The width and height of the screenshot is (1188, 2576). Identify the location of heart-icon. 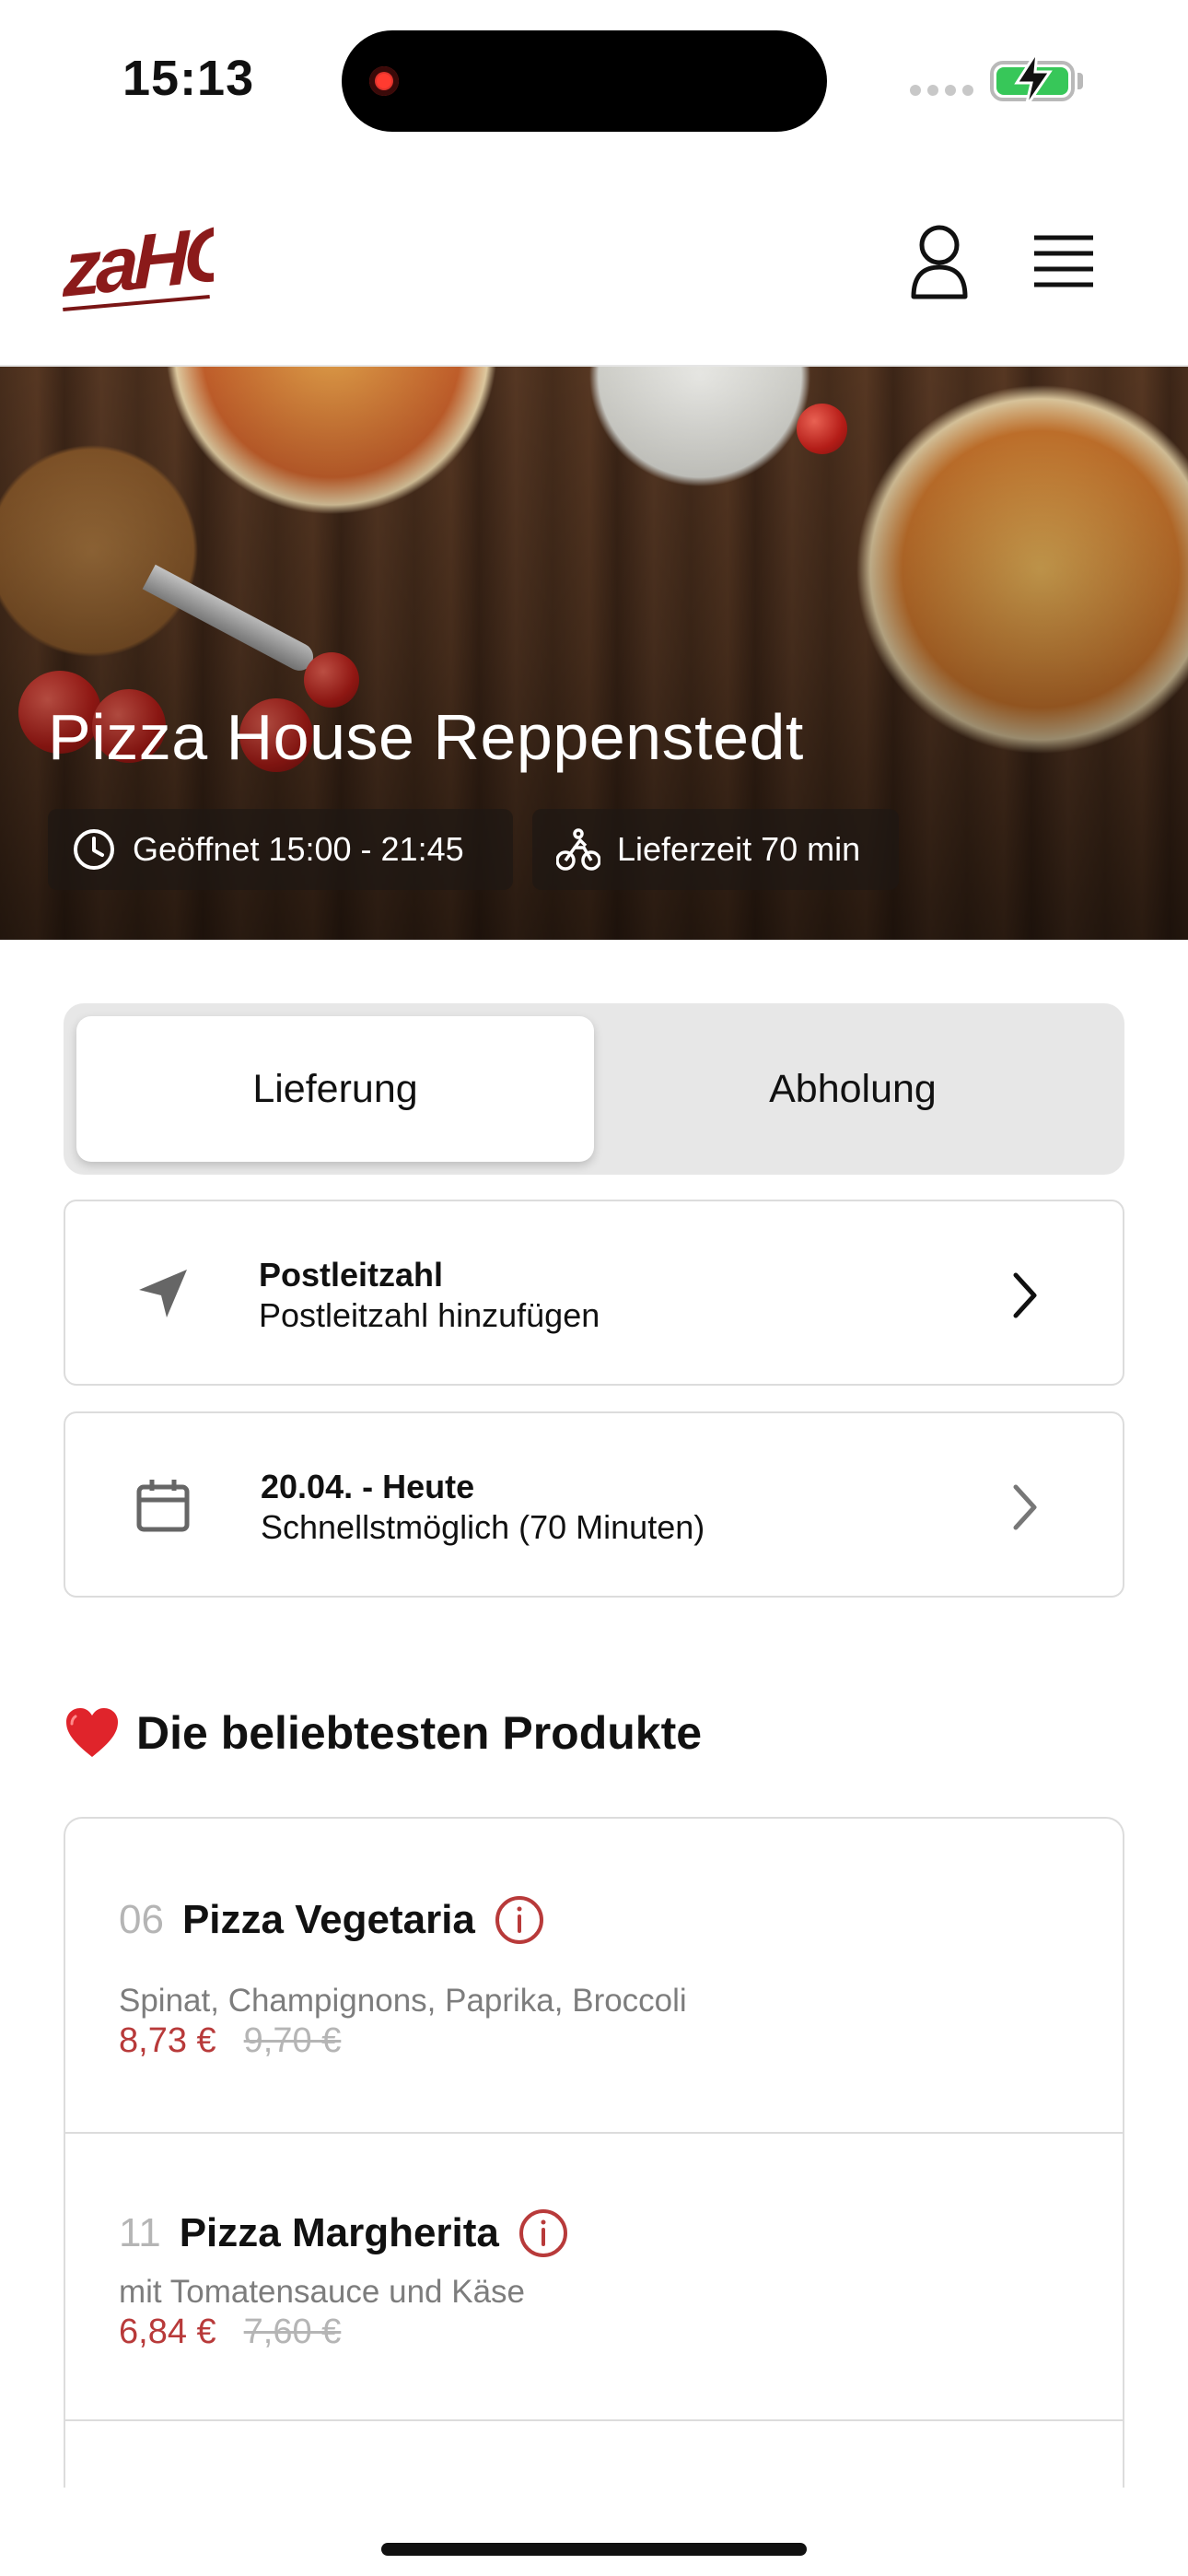
(92, 1732).